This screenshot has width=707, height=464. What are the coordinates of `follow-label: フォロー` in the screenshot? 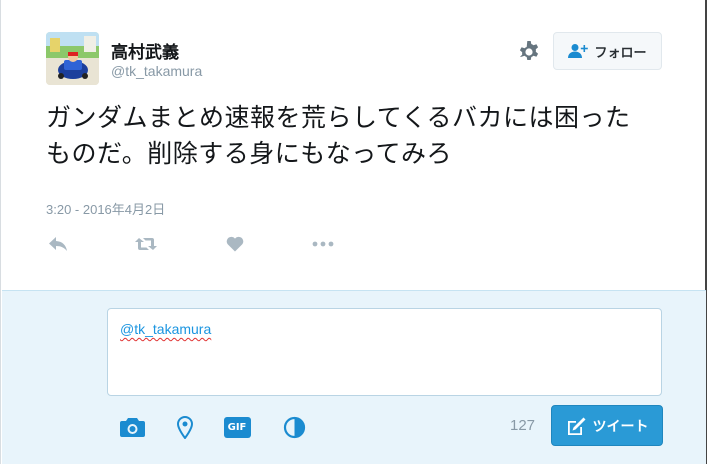 It's located at (620, 53).